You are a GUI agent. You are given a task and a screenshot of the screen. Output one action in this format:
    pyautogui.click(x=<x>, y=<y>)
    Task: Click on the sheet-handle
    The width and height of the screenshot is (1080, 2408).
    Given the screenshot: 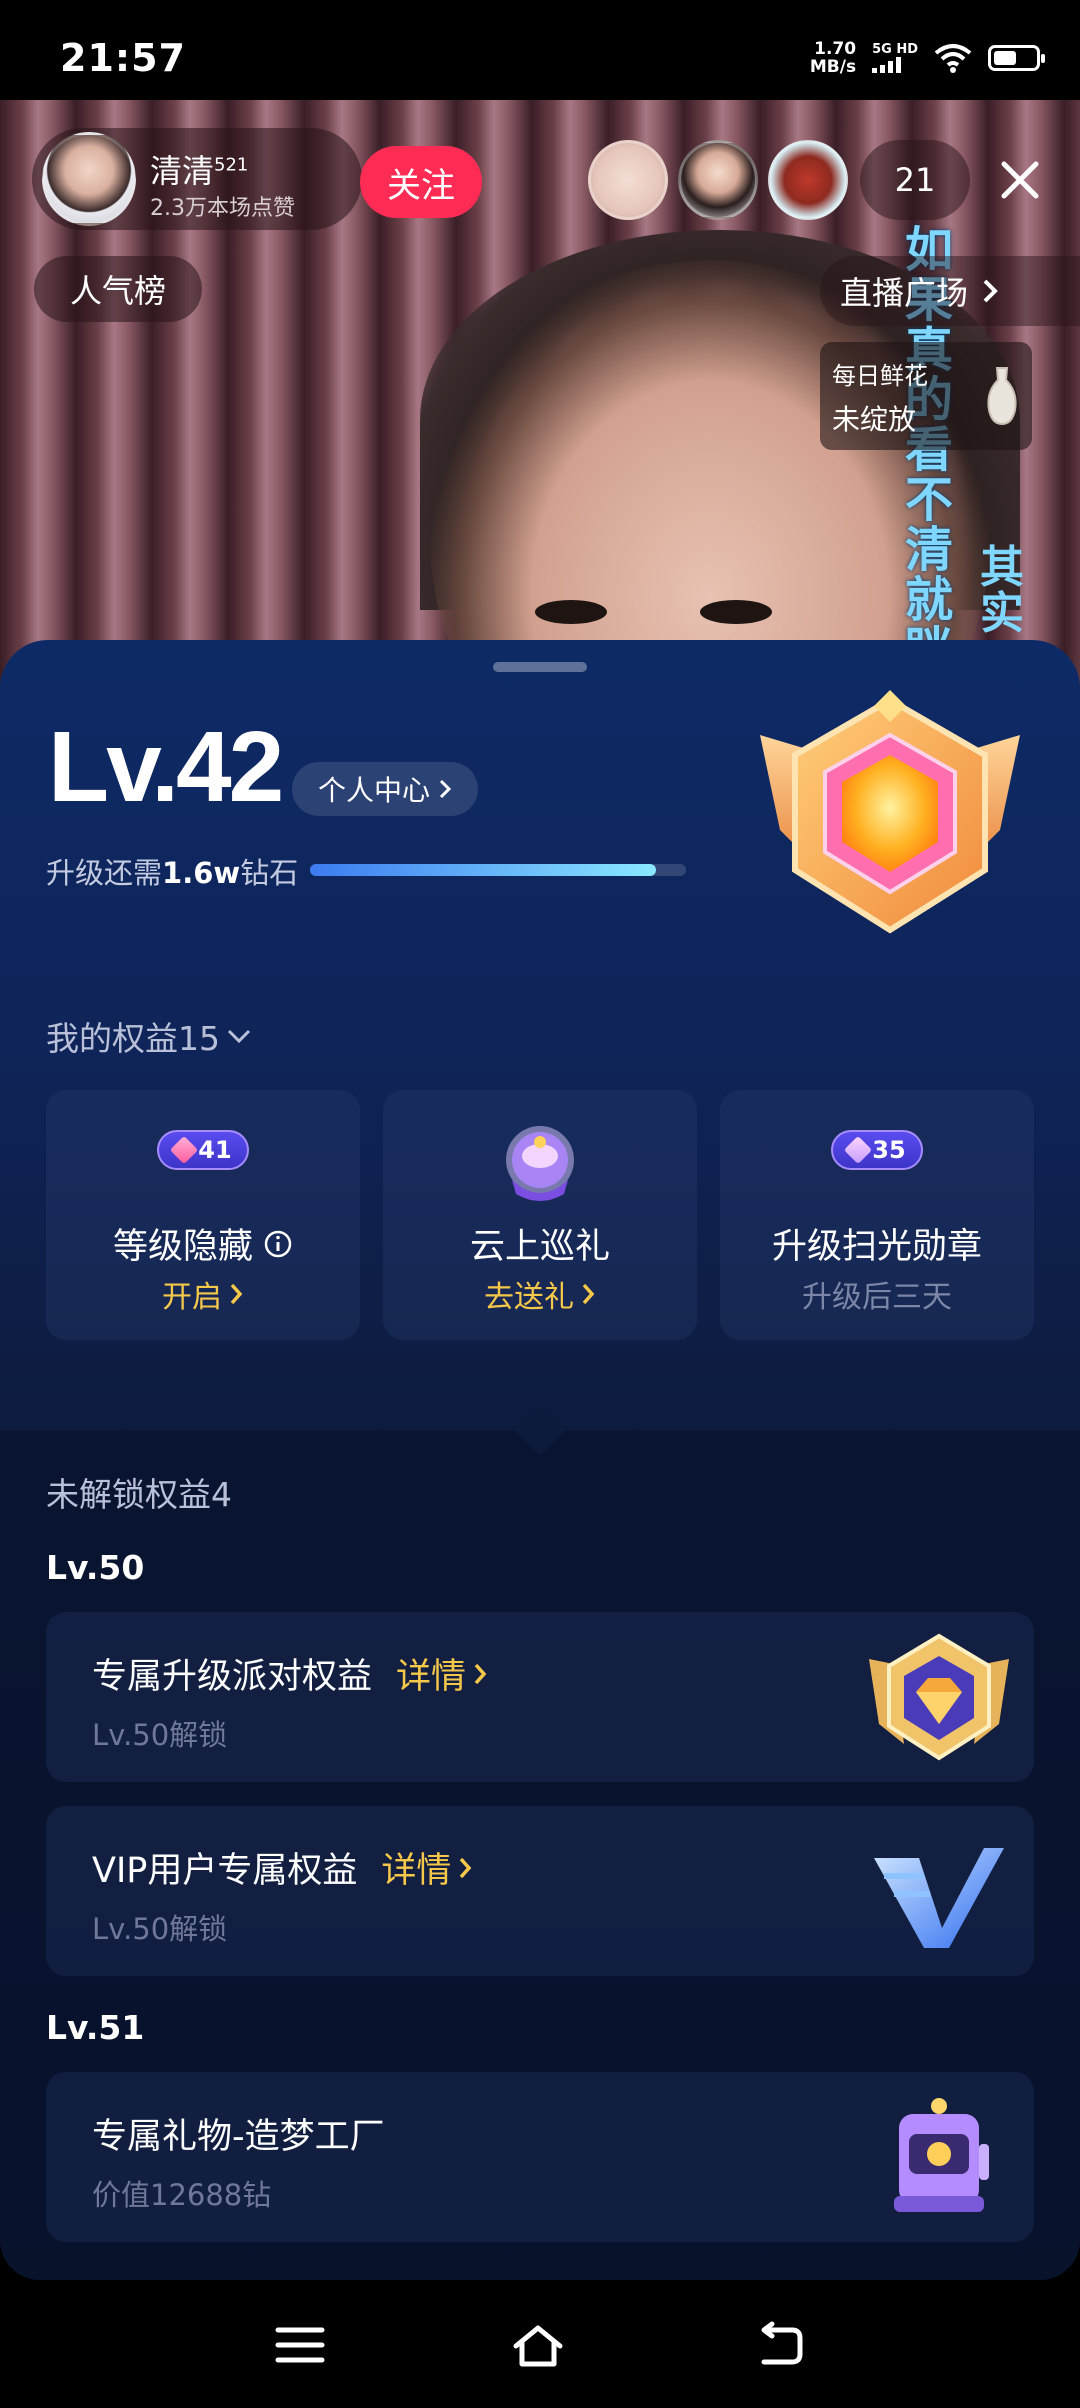 What is the action you would take?
    pyautogui.click(x=540, y=667)
    